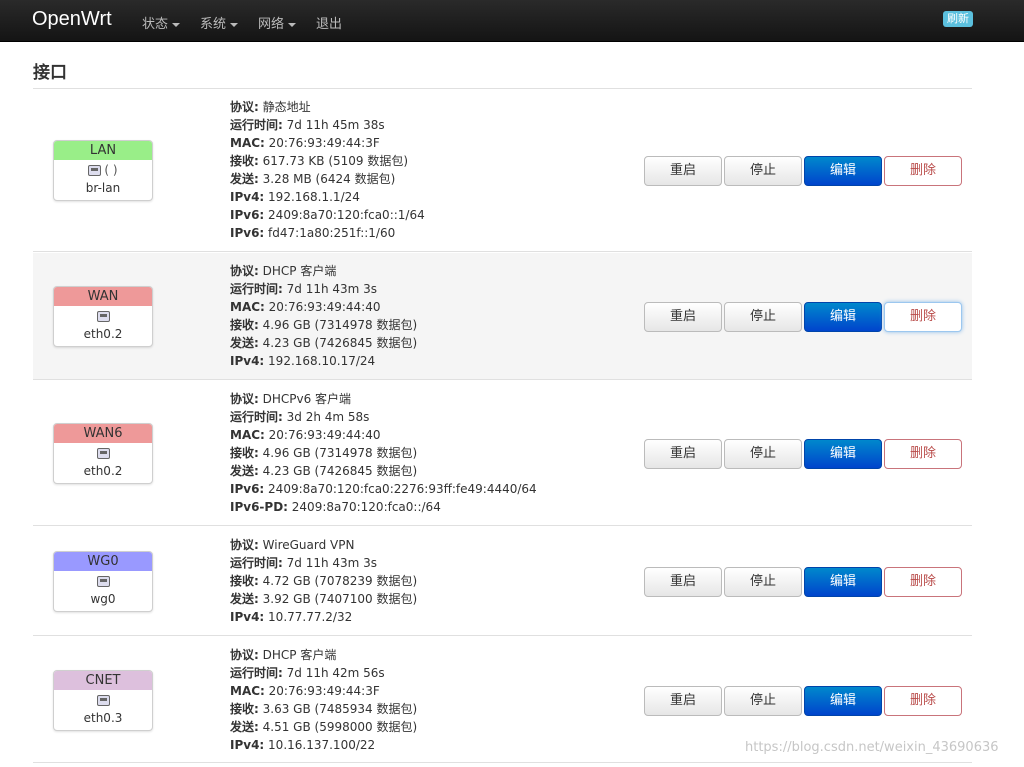 The height and width of the screenshot is (767, 1024). What do you see at coordinates (103, 316) in the screenshot?
I see `interface-badge: WAN eth0.2` at bounding box center [103, 316].